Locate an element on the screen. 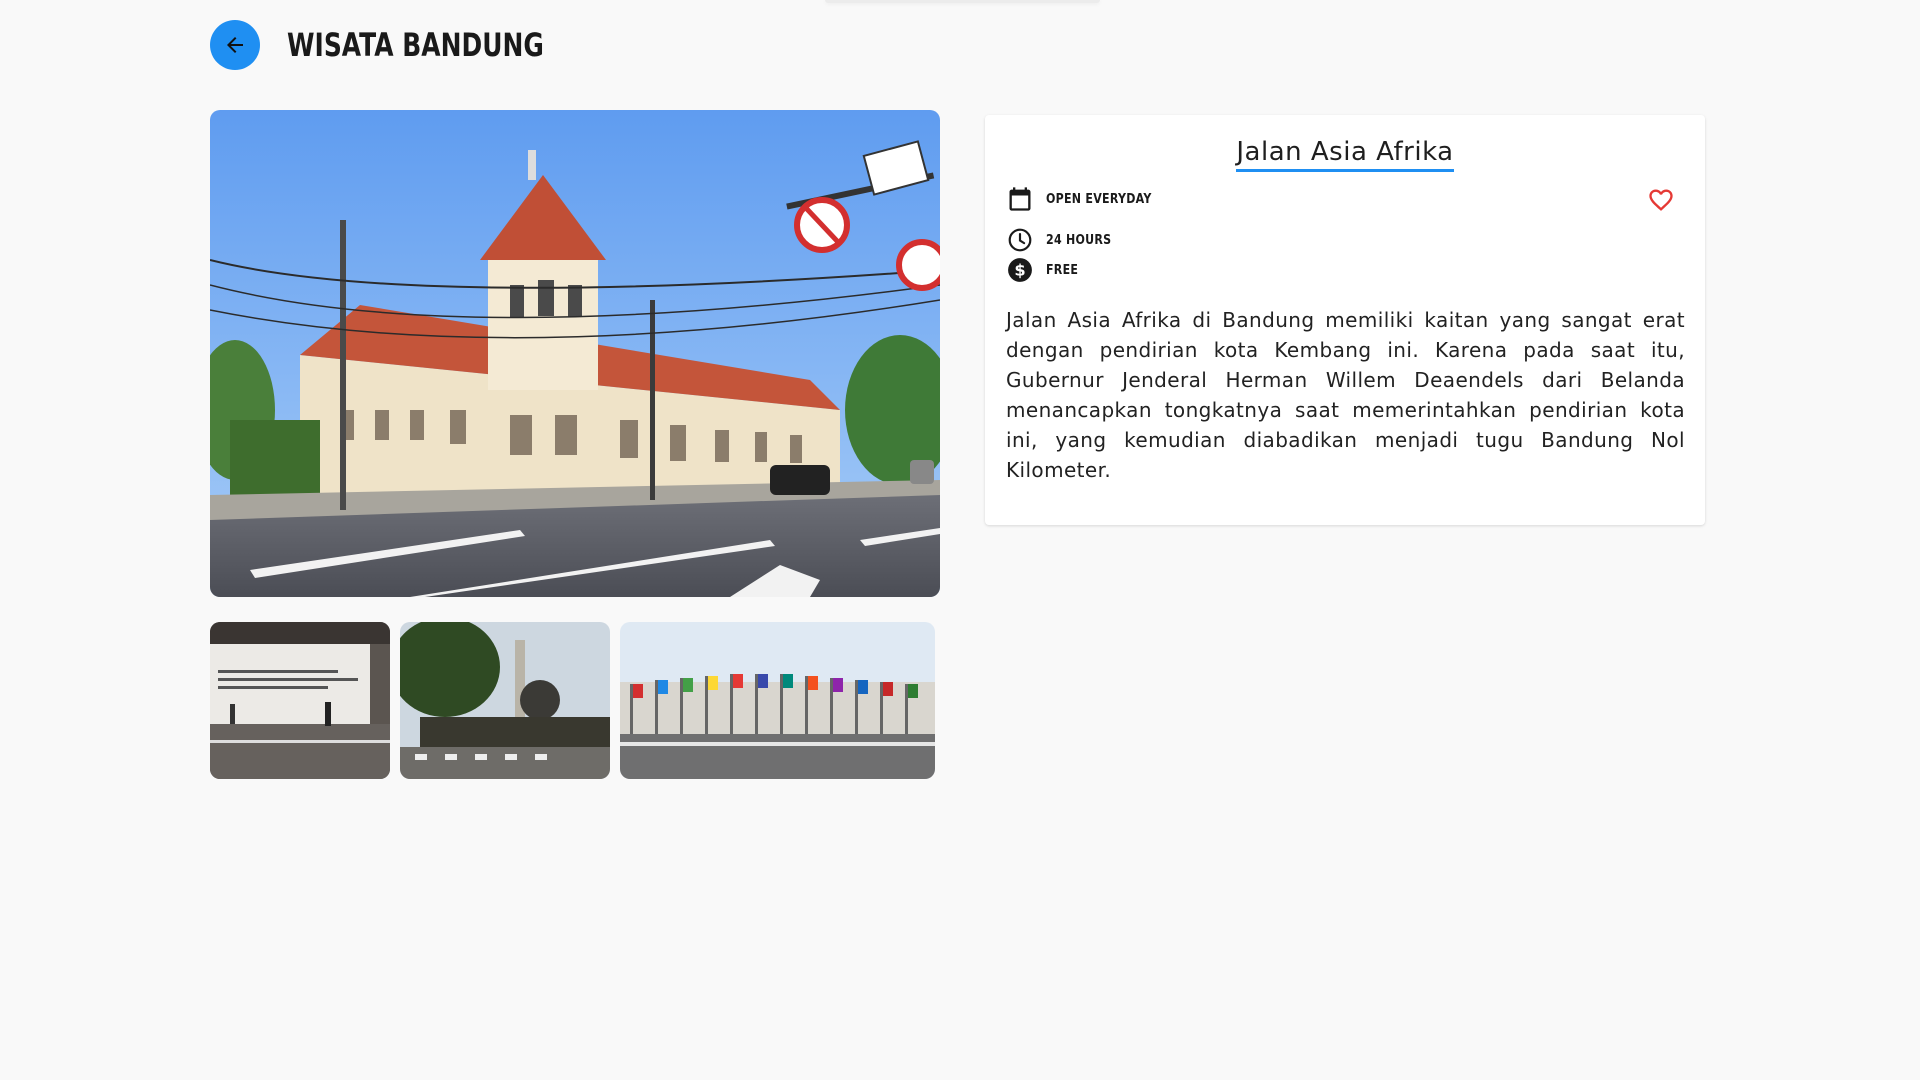  dollar-circle-icon: $ is located at coordinates (1020, 270).